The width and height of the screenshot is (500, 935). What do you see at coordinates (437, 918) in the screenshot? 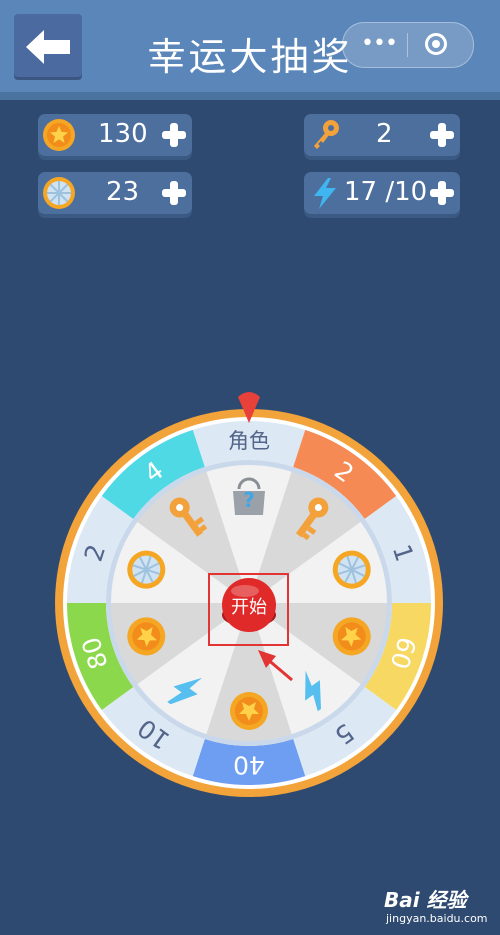
I see `watermark-url: jingyan.baidu.com` at bounding box center [437, 918].